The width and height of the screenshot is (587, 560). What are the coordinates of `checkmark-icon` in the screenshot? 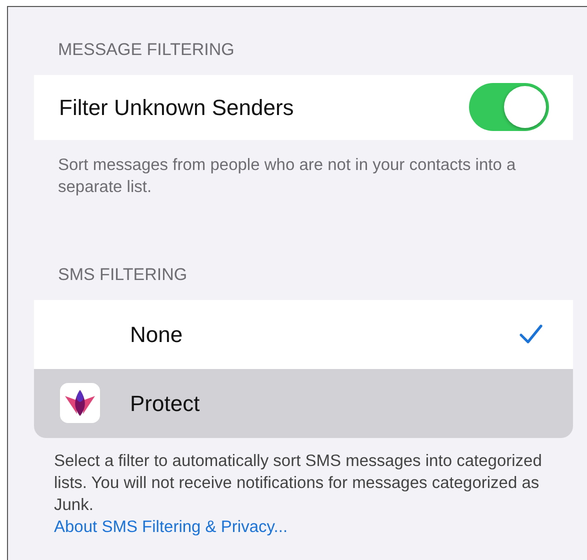 It's located at (531, 334).